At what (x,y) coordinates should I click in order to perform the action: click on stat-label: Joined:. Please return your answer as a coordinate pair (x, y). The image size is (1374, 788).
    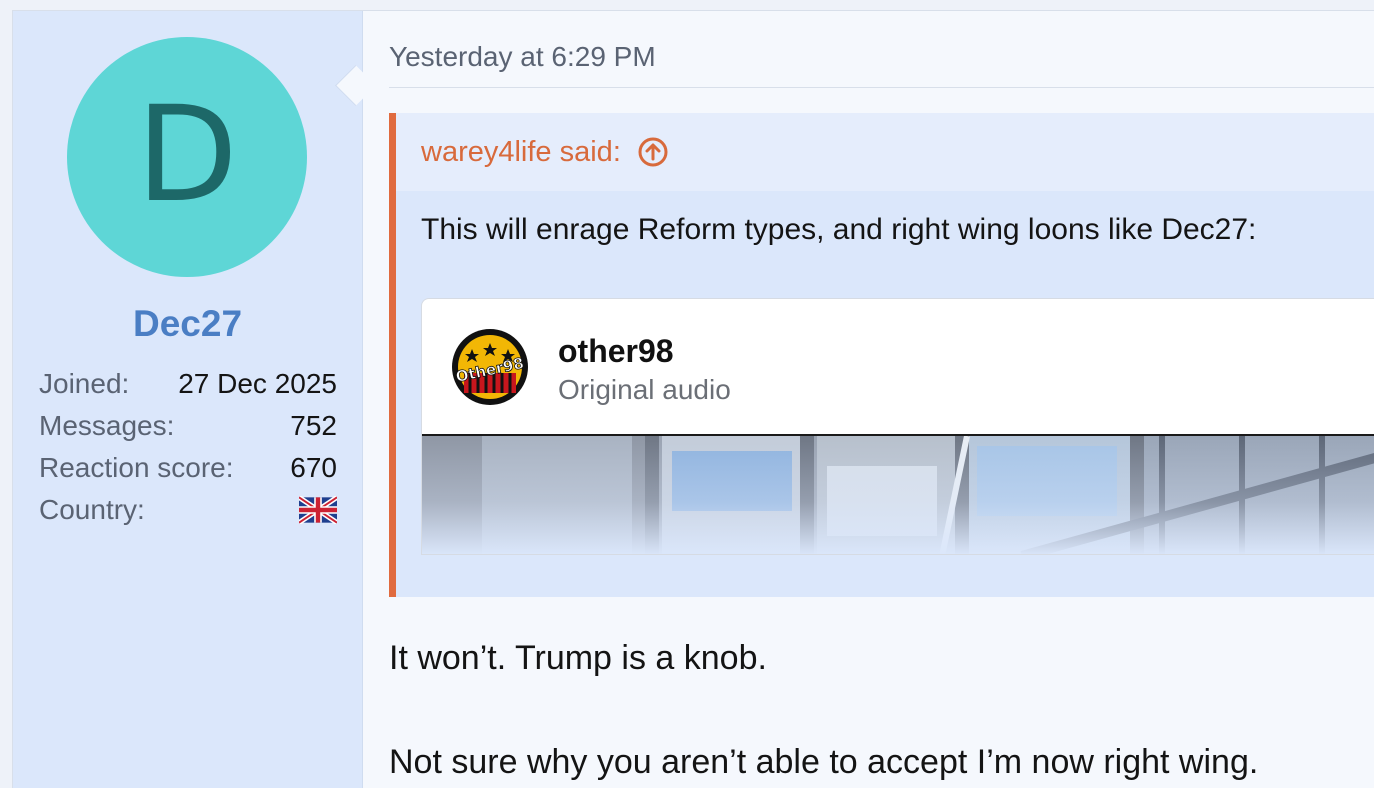
    Looking at the image, I should click on (84, 383).